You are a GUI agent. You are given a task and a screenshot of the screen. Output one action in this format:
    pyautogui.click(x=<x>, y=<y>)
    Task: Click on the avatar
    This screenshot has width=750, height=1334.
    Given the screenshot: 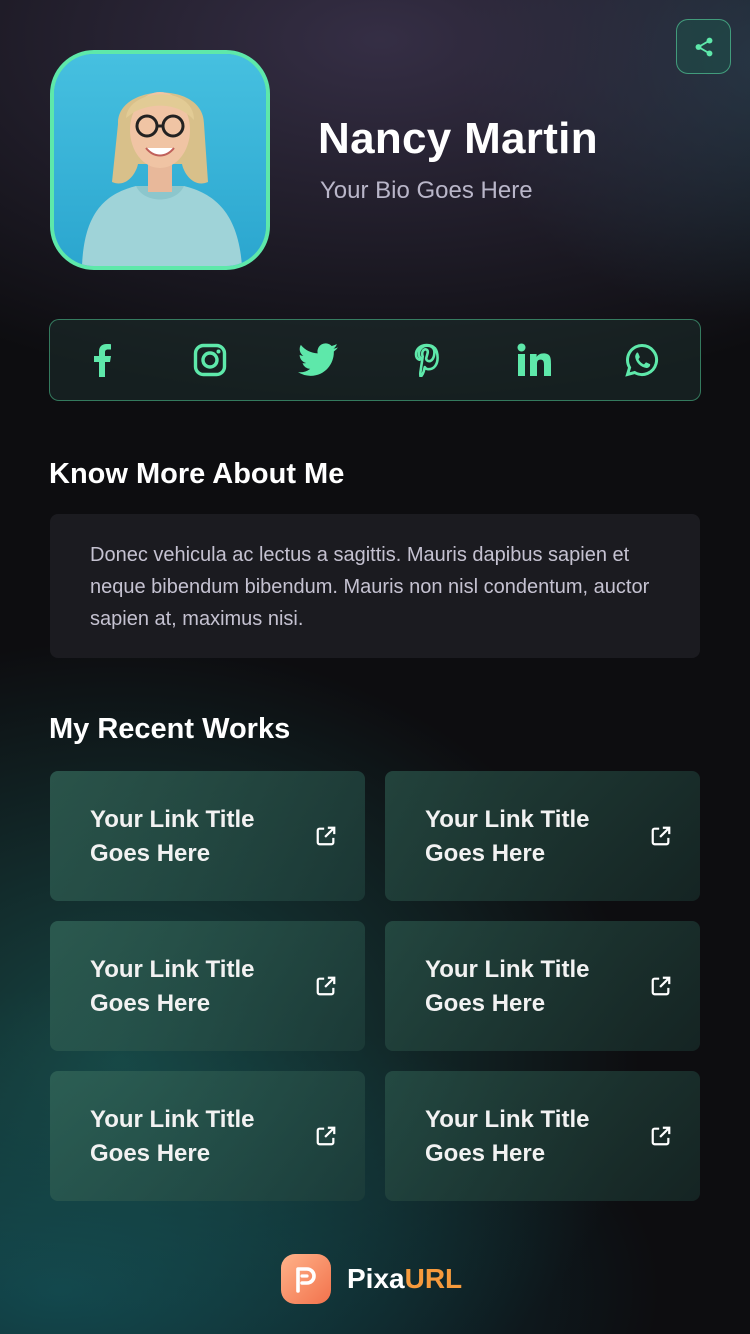 What is the action you would take?
    pyautogui.click(x=160, y=160)
    